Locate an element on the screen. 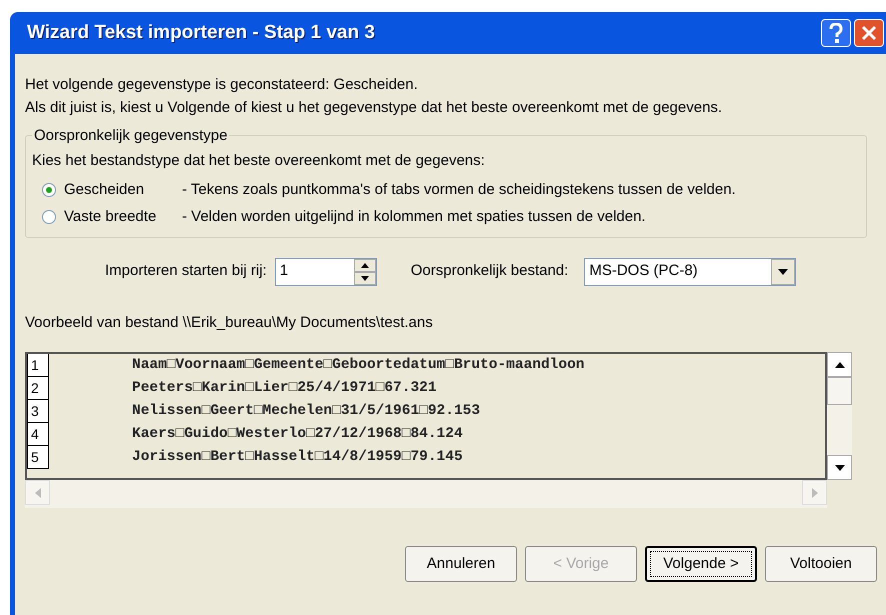  caret-icon is located at coordinates (783, 271).